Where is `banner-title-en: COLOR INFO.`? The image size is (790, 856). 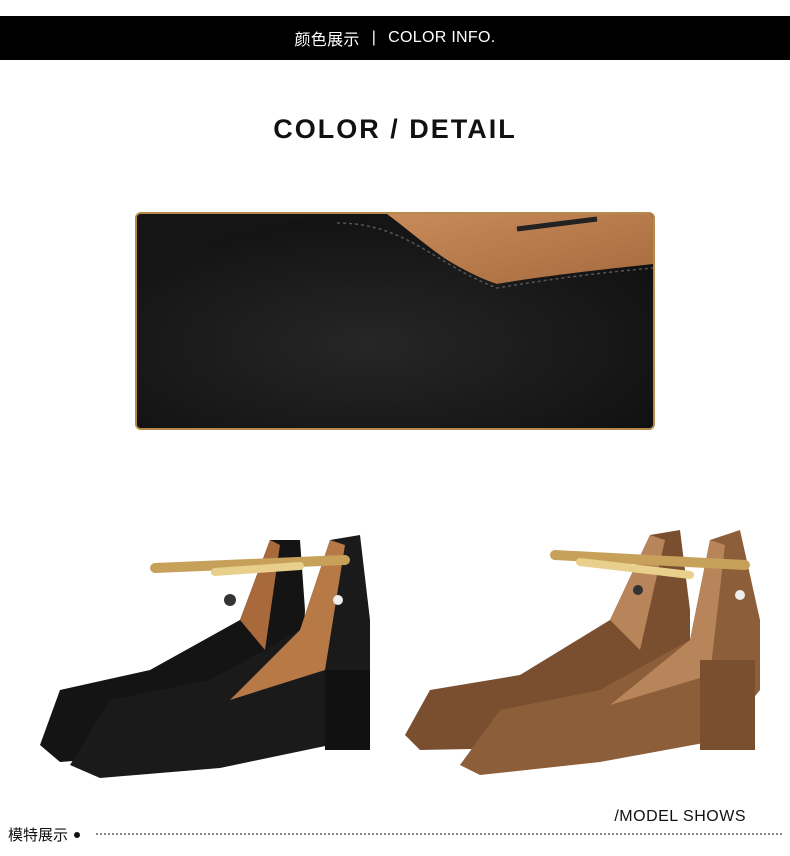 banner-title-en: COLOR INFO. is located at coordinates (442, 37).